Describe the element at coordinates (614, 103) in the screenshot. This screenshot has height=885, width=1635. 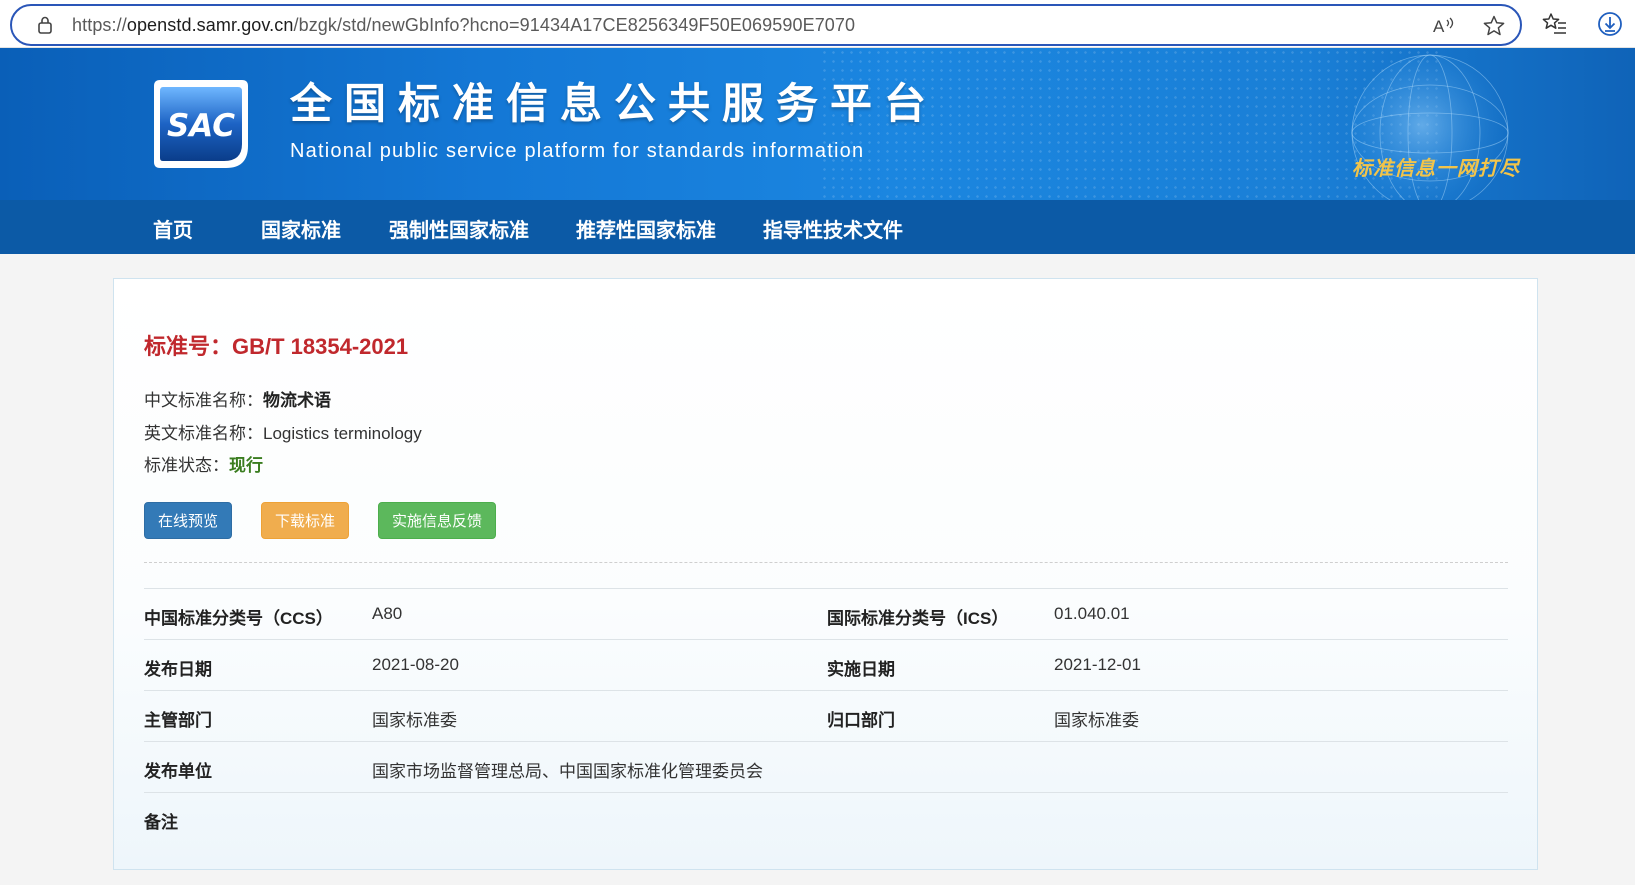
I see `site-title: 全国标准信息公共服务平台` at that location.